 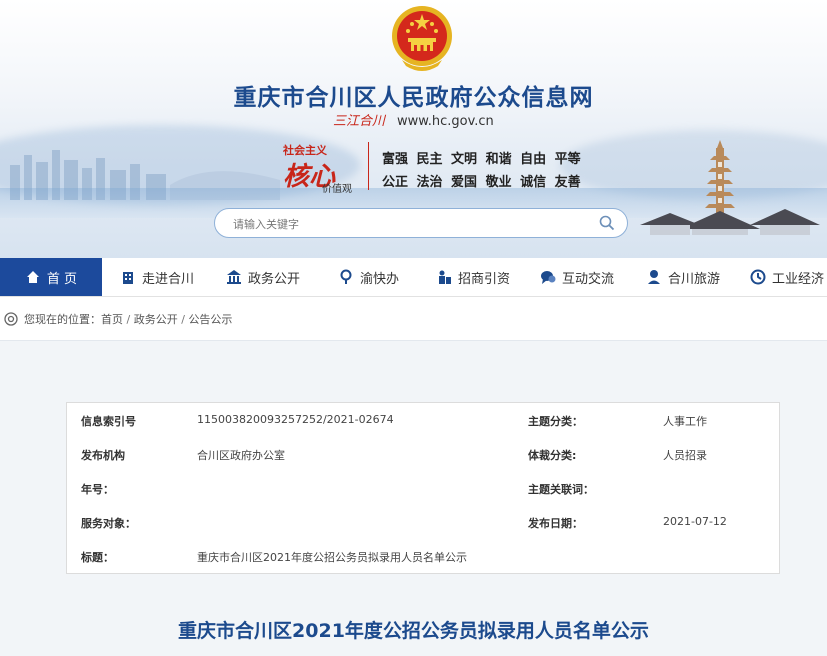 I want to click on breadcrumb-link-gov-affairs: 政务公开, so click(x=156, y=319).